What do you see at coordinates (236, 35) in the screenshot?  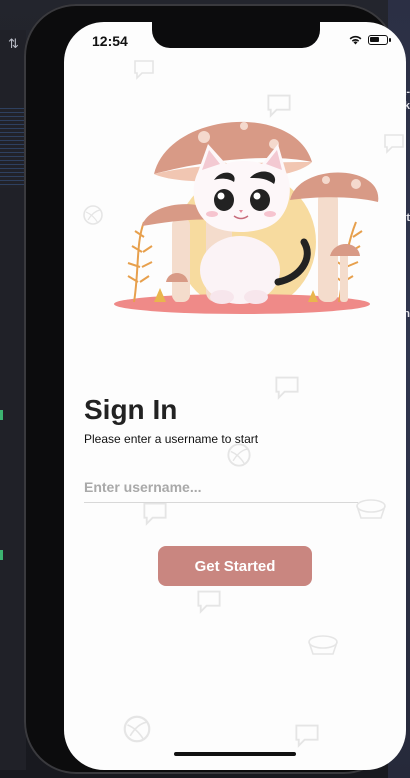 I see `device-notch` at bounding box center [236, 35].